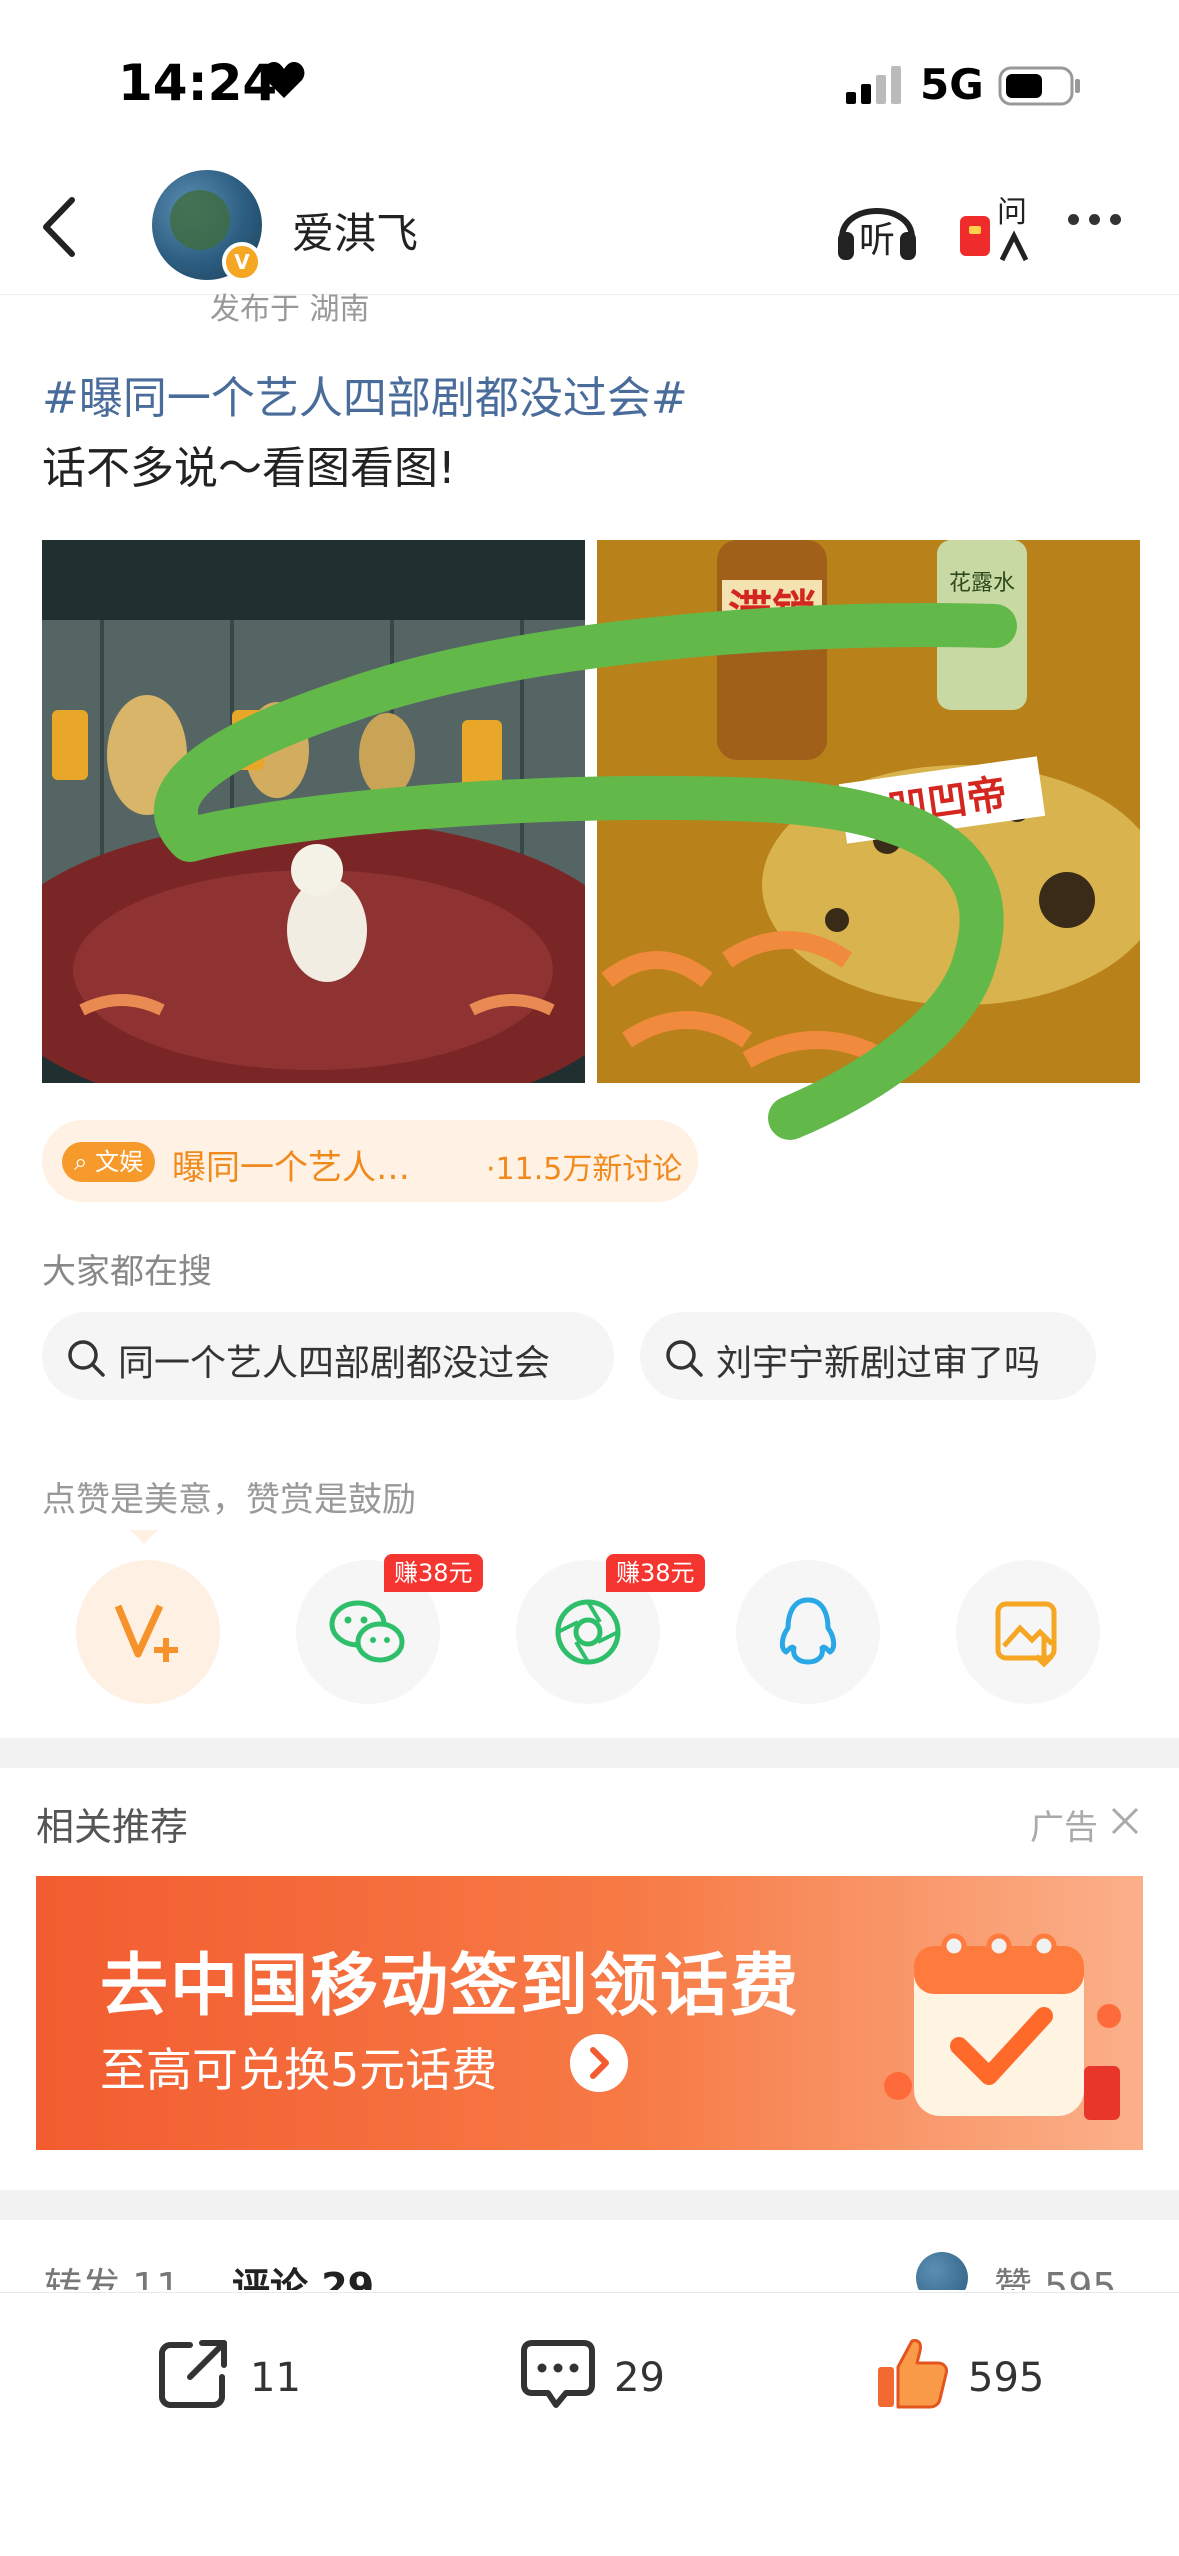  Describe the element at coordinates (290, 308) in the screenshot. I see `published-location: 发布于 湖南` at that location.